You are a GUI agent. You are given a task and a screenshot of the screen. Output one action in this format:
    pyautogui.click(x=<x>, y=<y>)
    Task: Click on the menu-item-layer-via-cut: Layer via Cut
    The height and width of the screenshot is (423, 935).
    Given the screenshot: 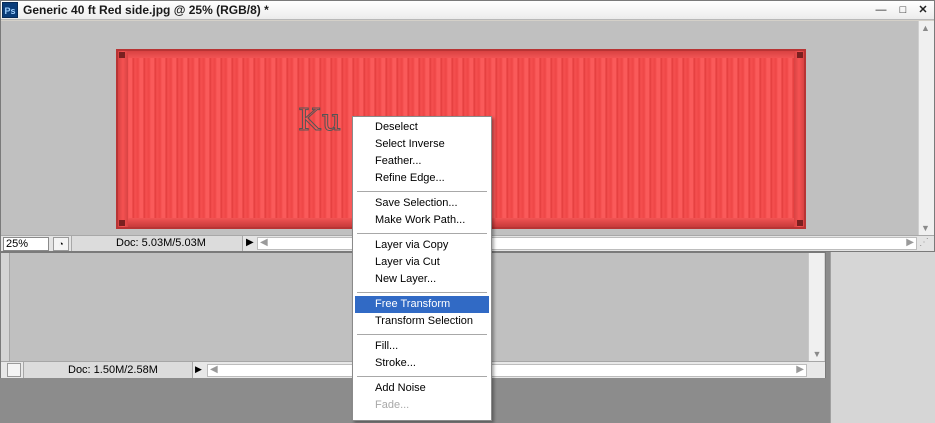 What is the action you would take?
    pyautogui.click(x=422, y=262)
    